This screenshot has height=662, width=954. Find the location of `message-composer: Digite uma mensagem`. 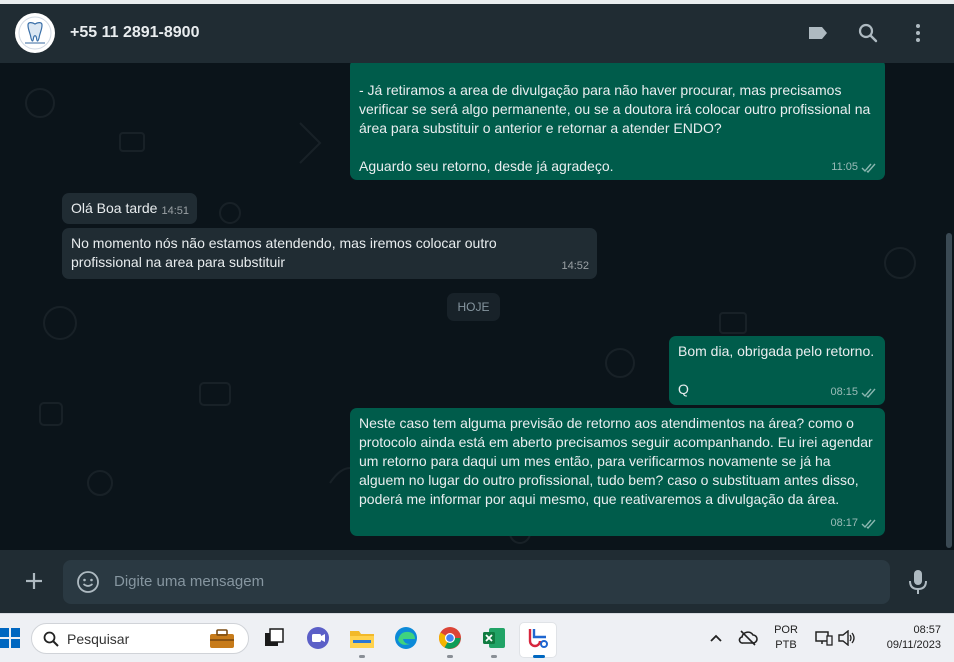

message-composer: Digite uma mensagem is located at coordinates (477, 581).